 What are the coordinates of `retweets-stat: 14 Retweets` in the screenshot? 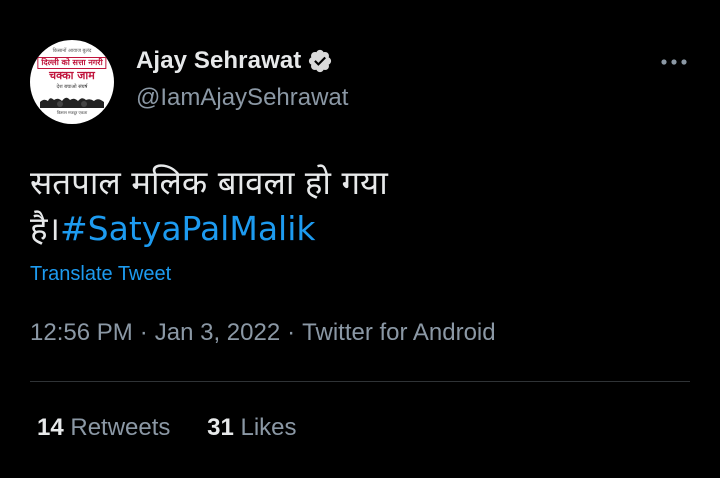 It's located at (103, 428).